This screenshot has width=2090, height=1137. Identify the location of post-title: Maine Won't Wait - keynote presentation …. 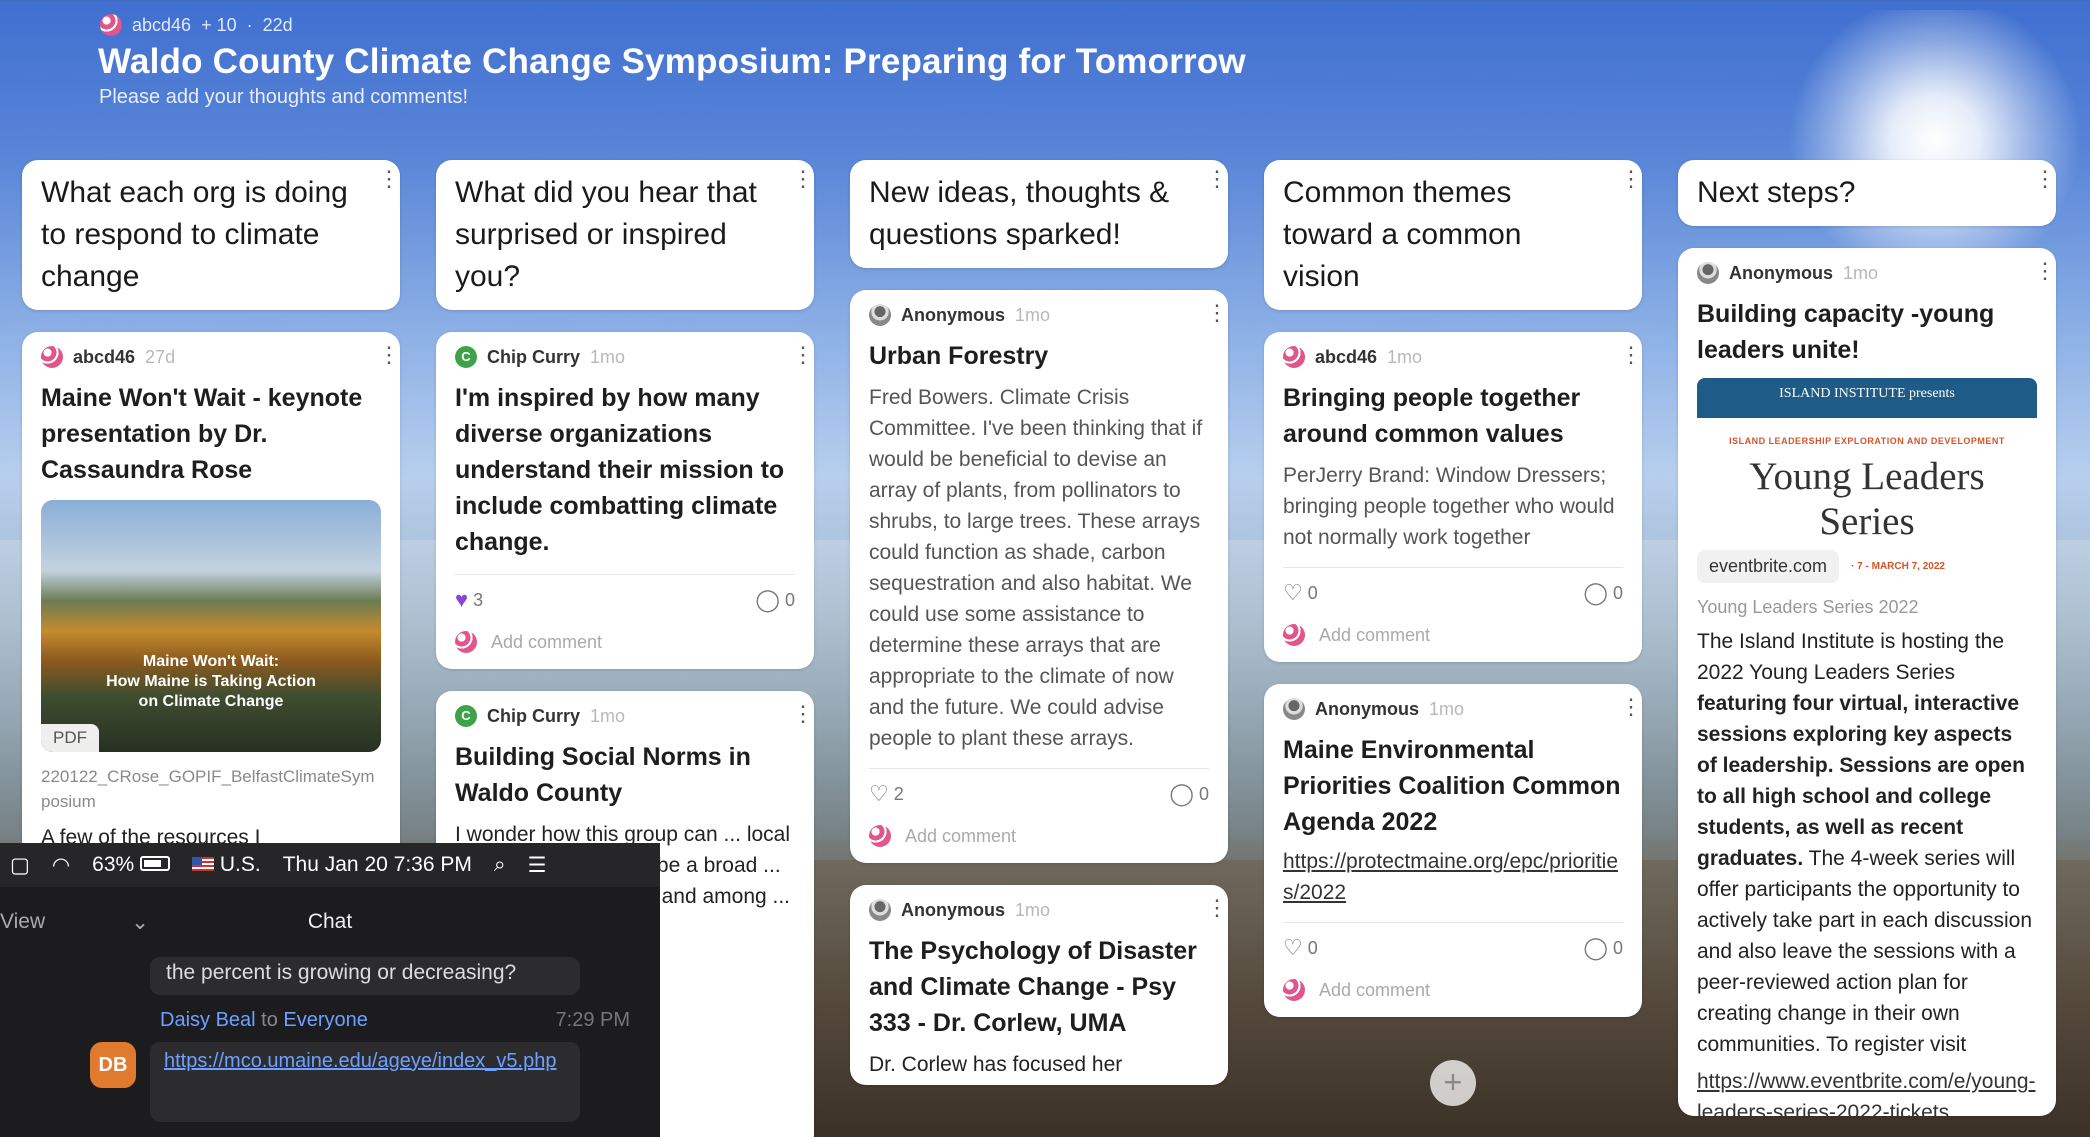
(202, 434).